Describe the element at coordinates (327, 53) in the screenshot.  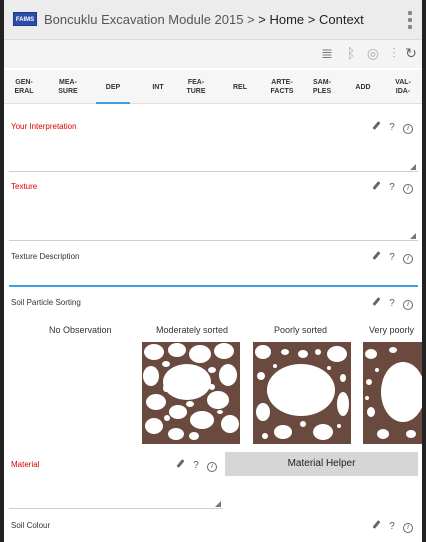
I see `sync-list-icon: ≣` at that location.